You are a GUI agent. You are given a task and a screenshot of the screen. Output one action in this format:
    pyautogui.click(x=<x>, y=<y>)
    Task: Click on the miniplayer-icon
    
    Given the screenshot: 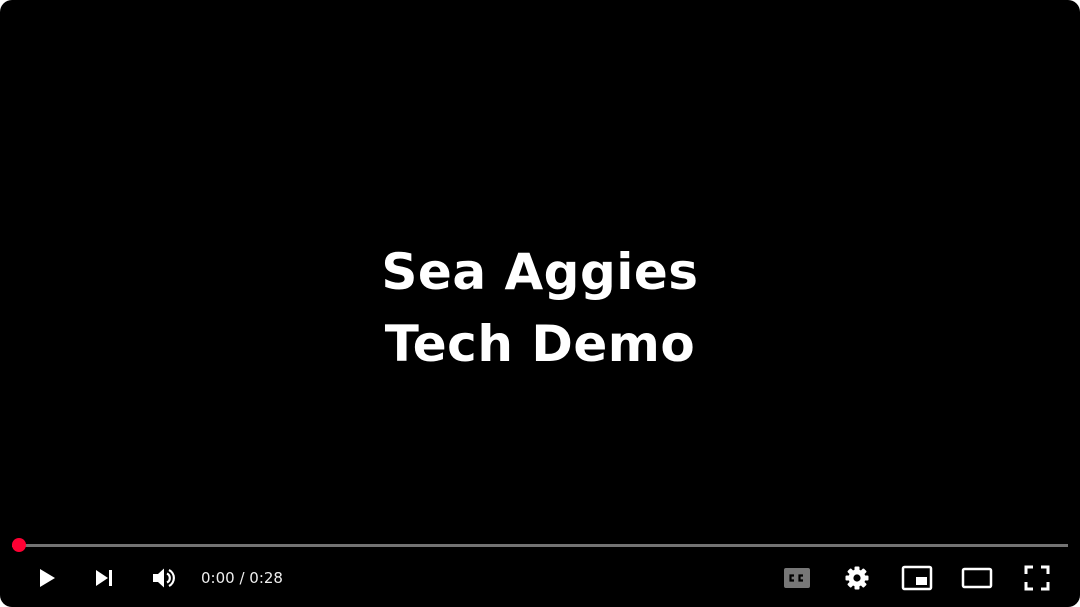 What is the action you would take?
    pyautogui.click(x=917, y=578)
    